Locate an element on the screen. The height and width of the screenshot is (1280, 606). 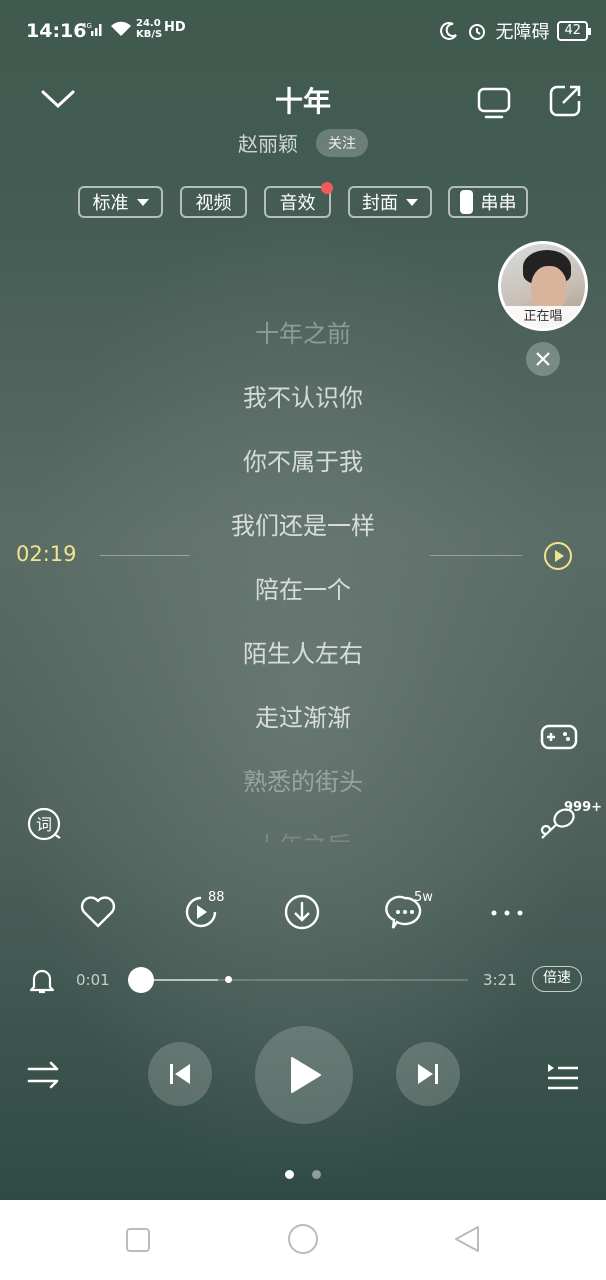
previous-button is located at coordinates (180, 1074).